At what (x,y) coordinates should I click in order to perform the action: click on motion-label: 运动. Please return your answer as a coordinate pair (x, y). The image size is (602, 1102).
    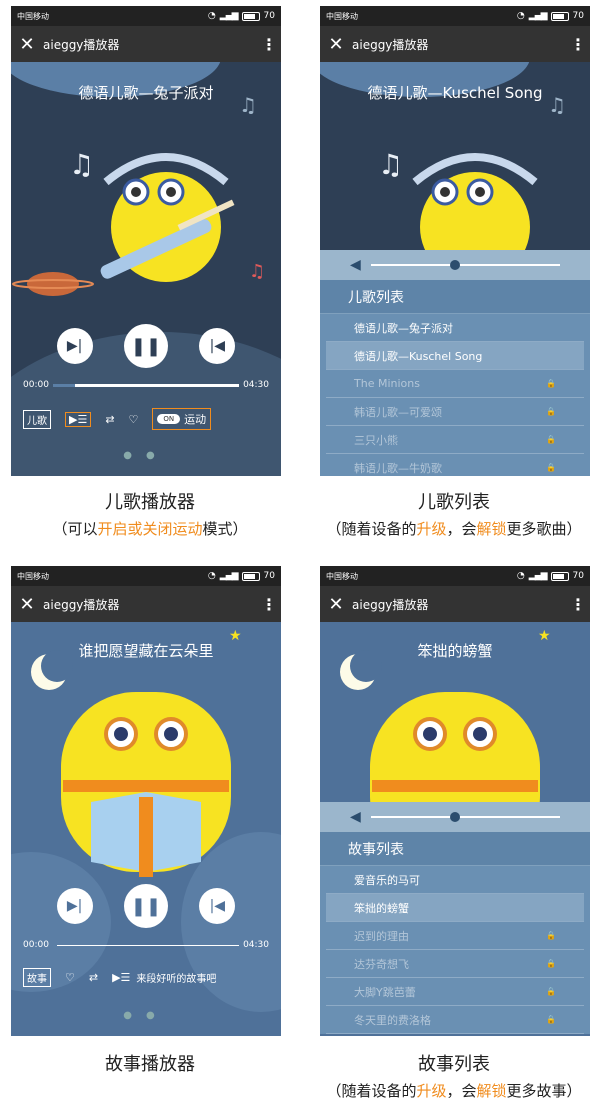
    Looking at the image, I should click on (195, 419).